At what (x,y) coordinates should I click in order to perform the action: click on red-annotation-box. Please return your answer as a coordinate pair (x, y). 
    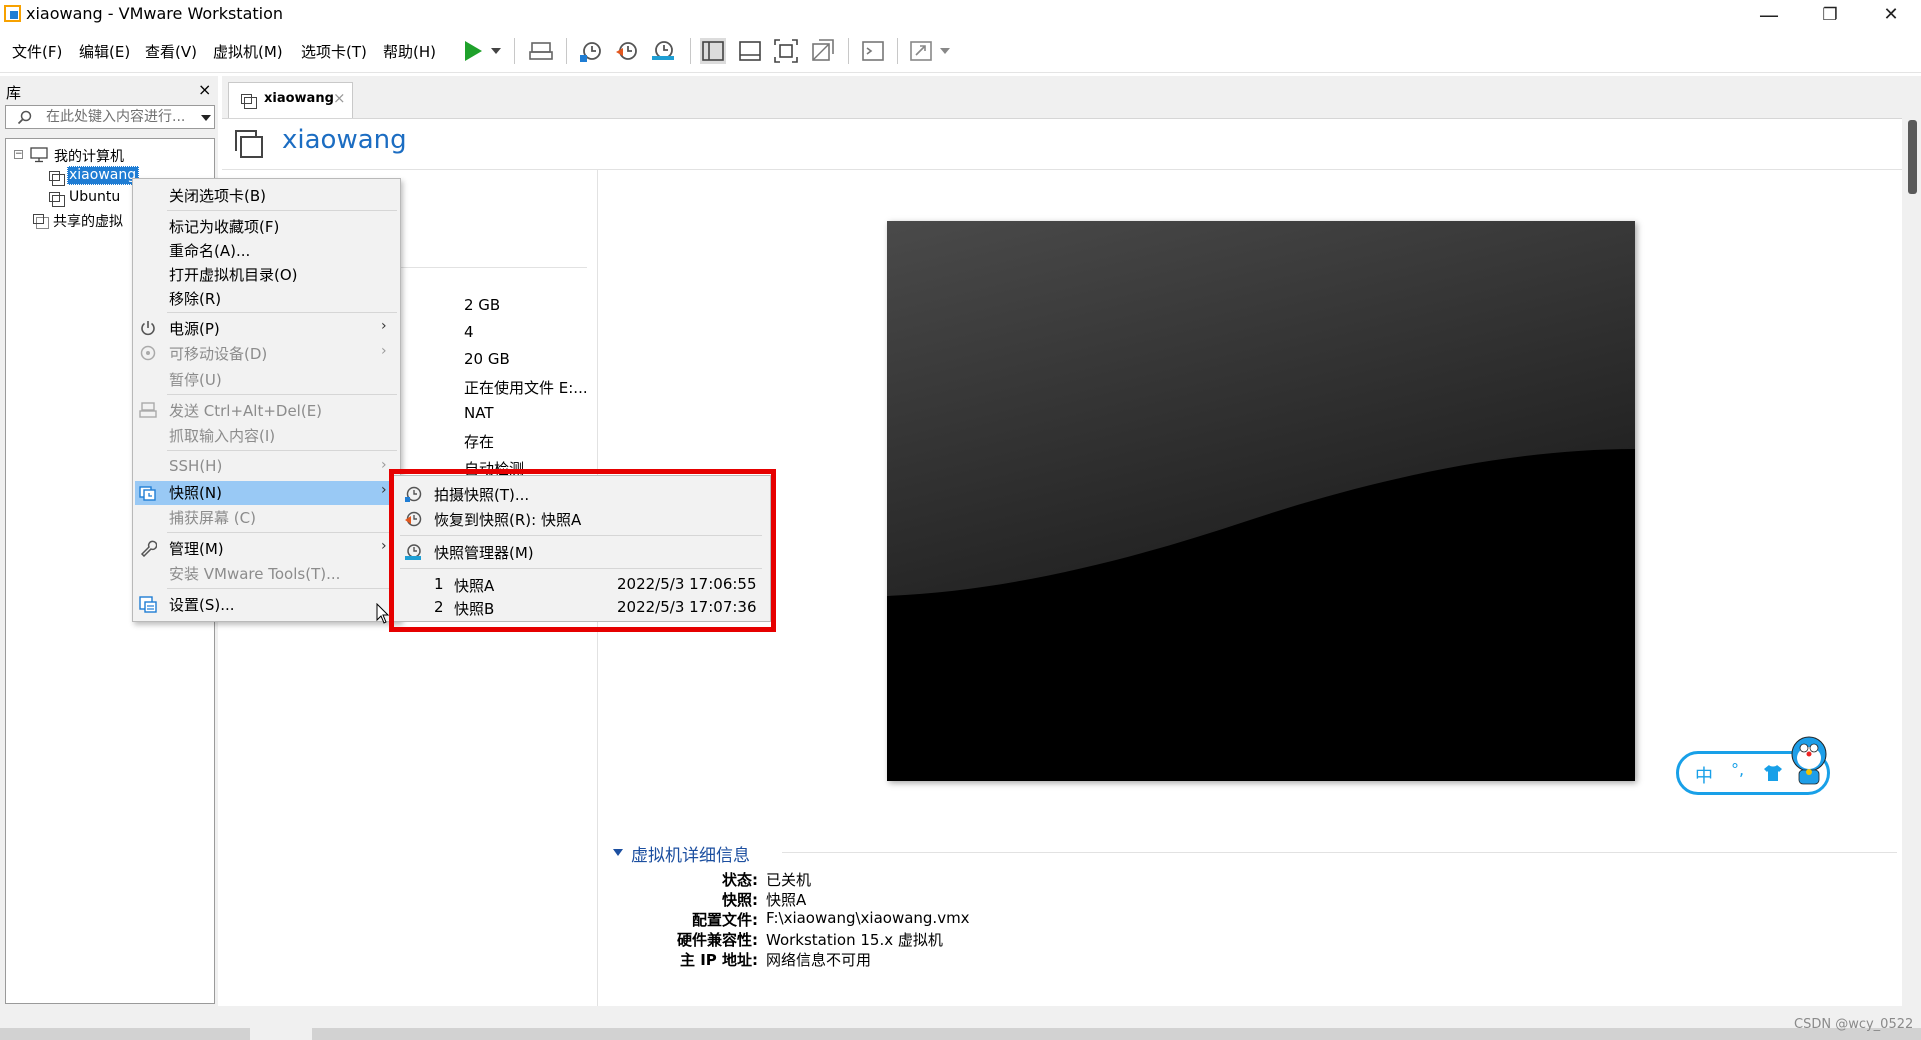
    Looking at the image, I should click on (582, 550).